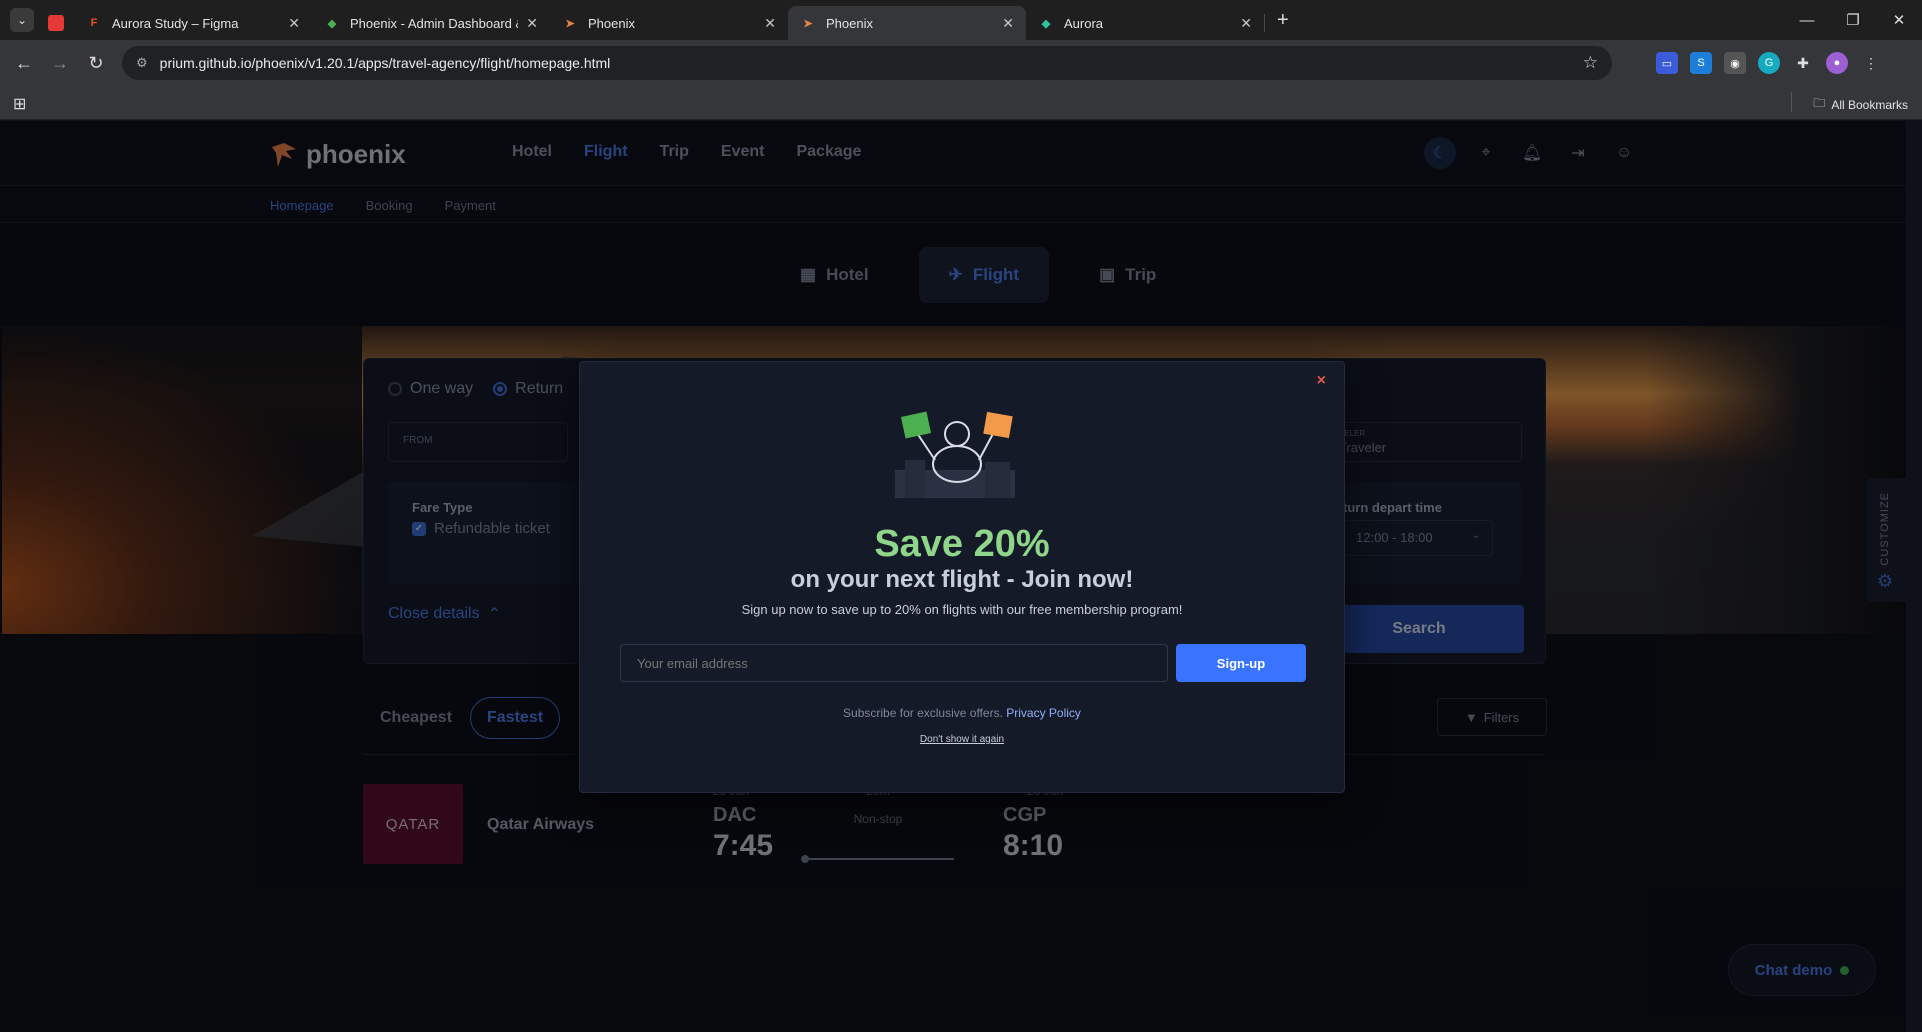  I want to click on tab-title: Aurora, so click(1084, 23).